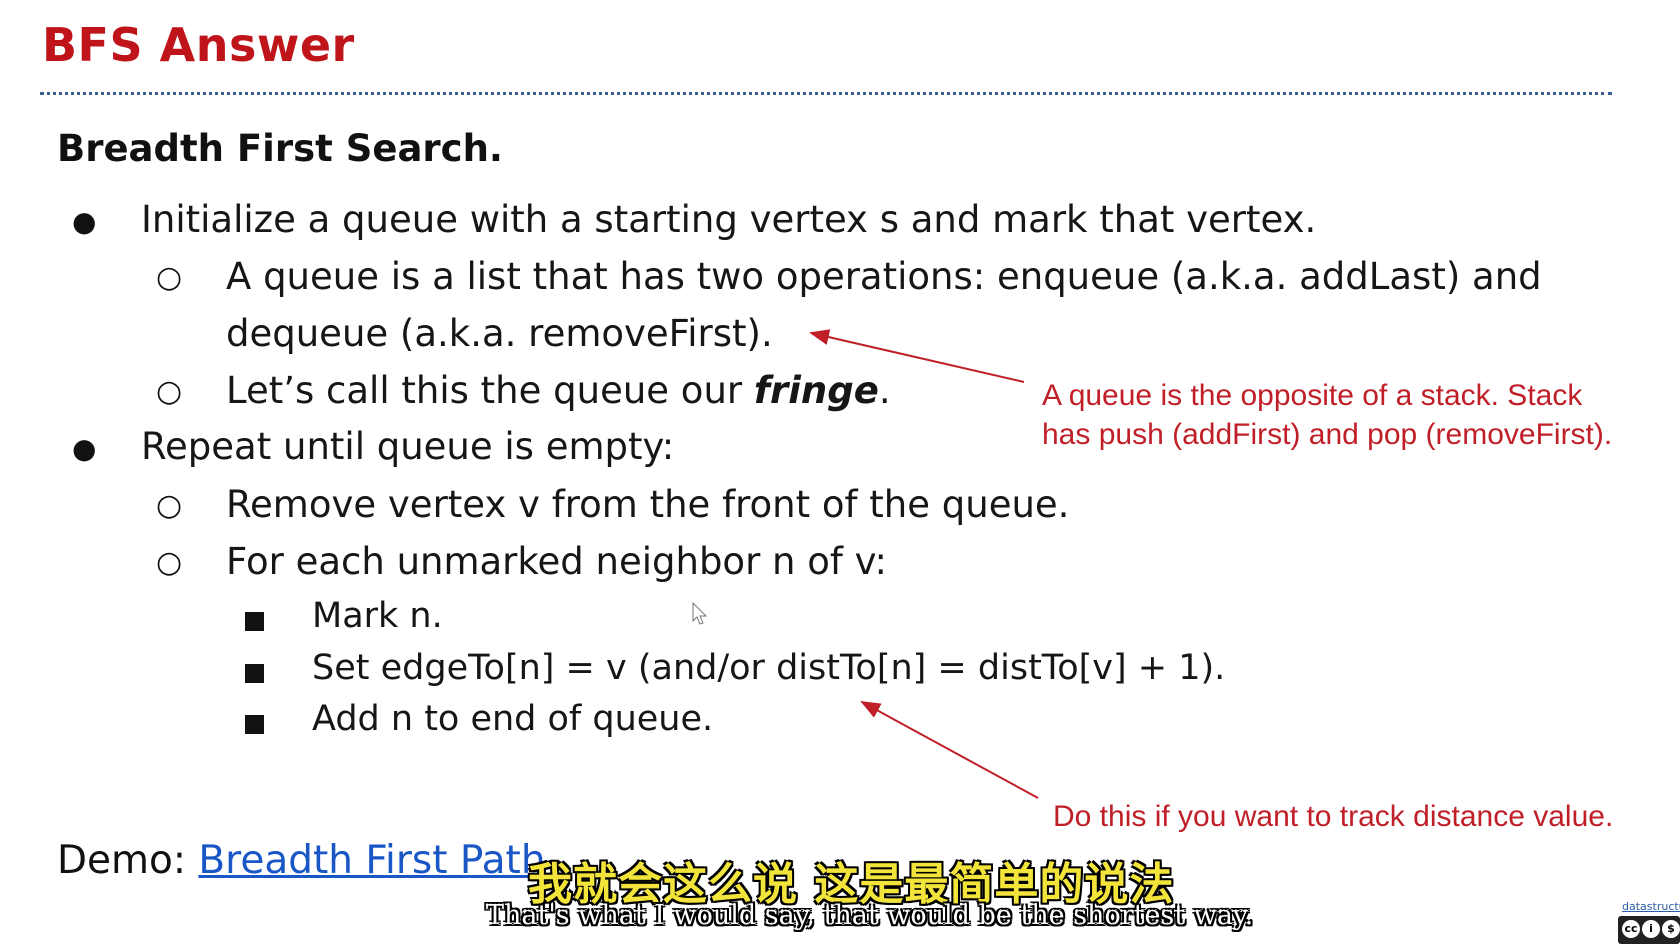 This screenshot has height=946, width=1680. Describe the element at coordinates (1649, 930) in the screenshot. I see `cc-badge-icon: cc i $` at that location.